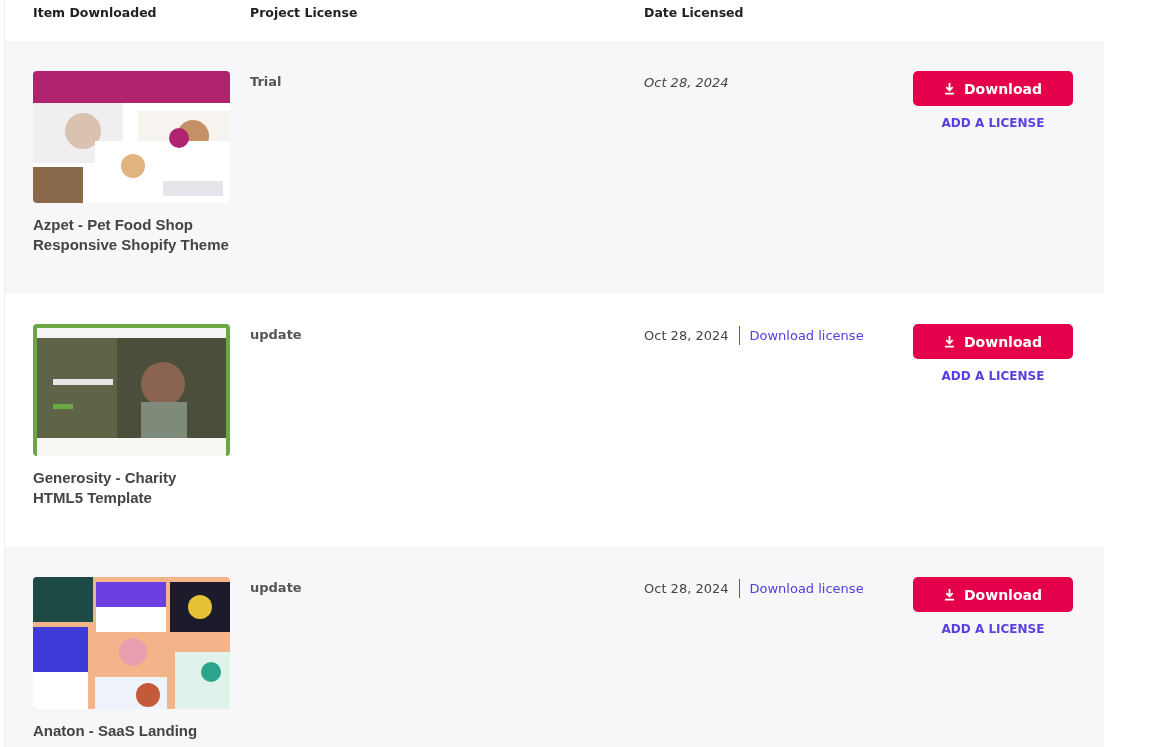 Image resolution: width=1150 pixels, height=747 pixels. What do you see at coordinates (694, 12) in the screenshot?
I see `column-header: Date Licensed` at bounding box center [694, 12].